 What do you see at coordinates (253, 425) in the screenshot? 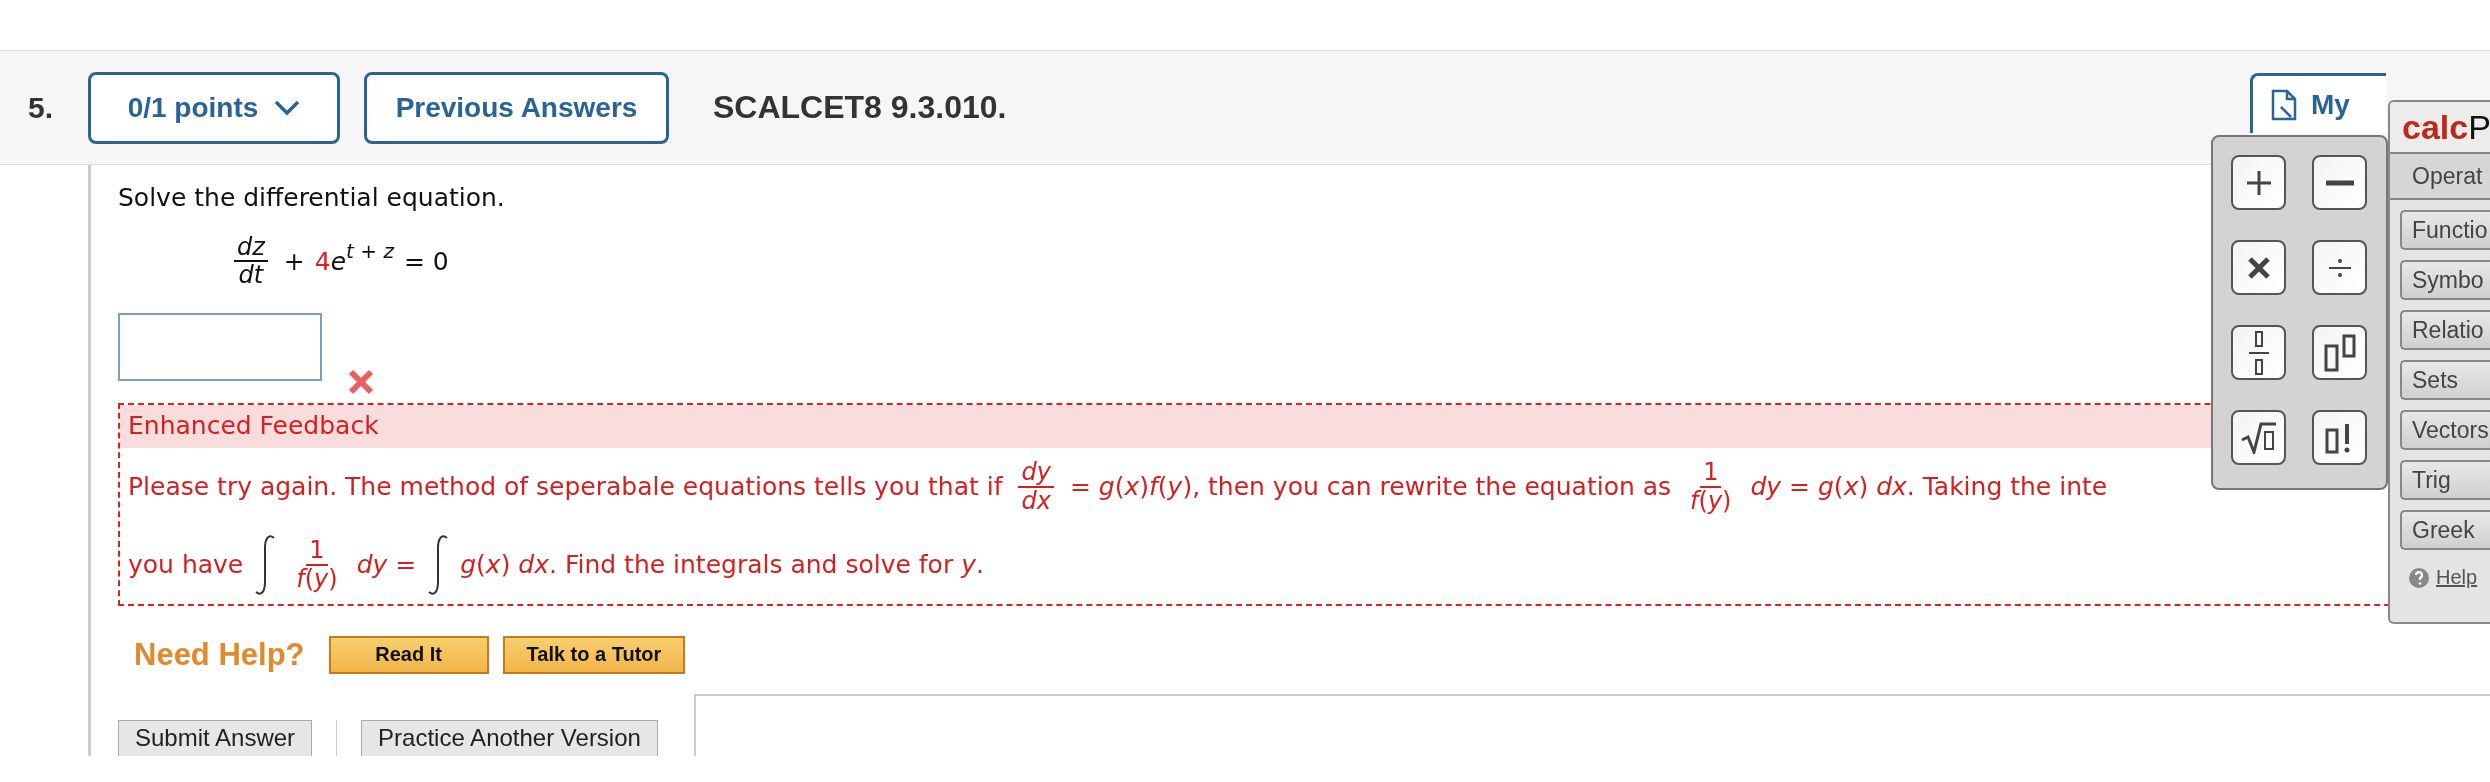
I see `feedback-title: Enhanced Feedback` at bounding box center [253, 425].